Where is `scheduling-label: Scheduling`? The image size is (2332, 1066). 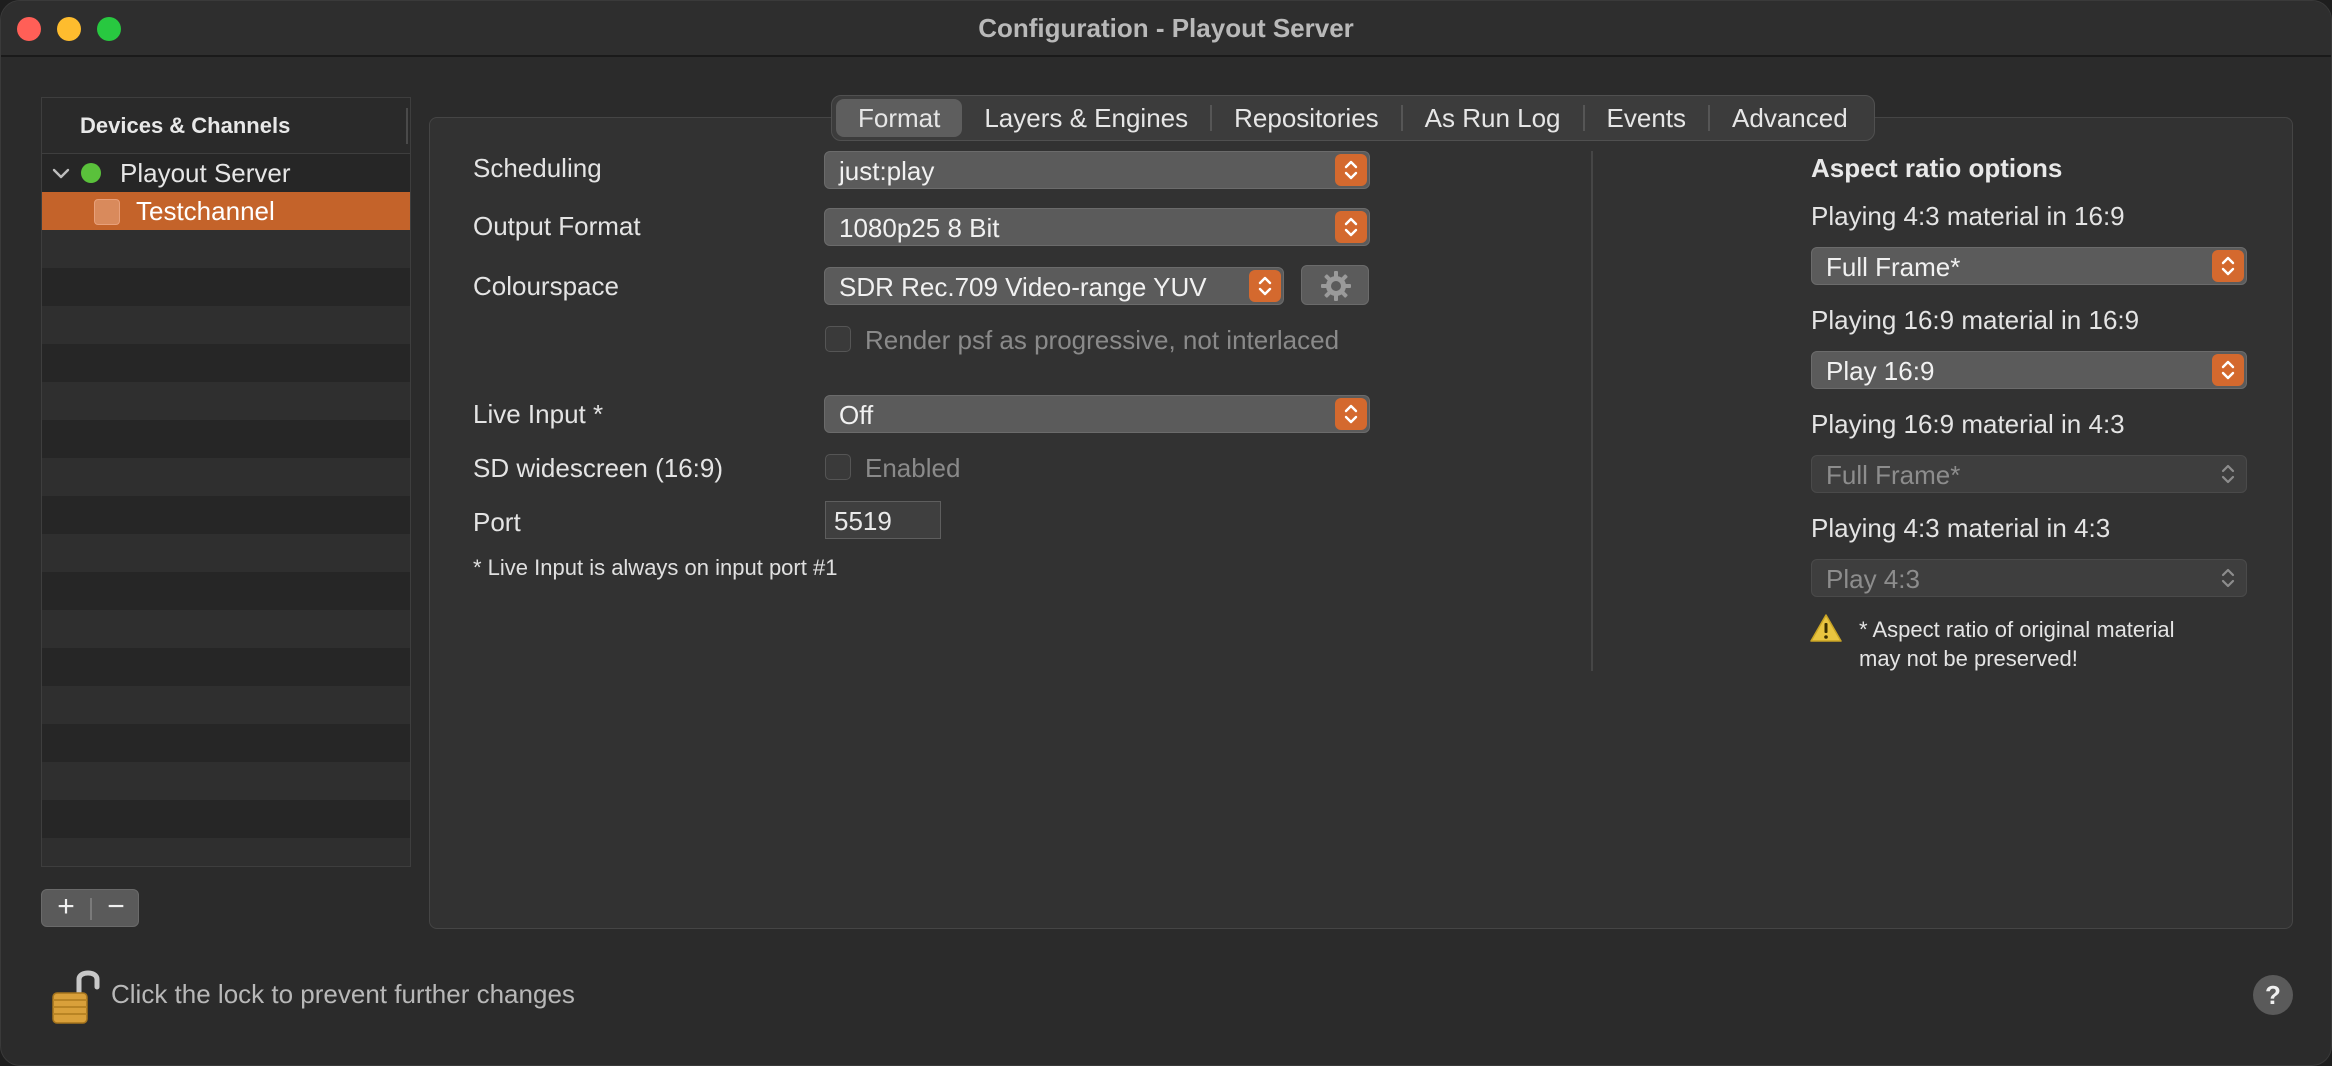
scheduling-label: Scheduling is located at coordinates (537, 168).